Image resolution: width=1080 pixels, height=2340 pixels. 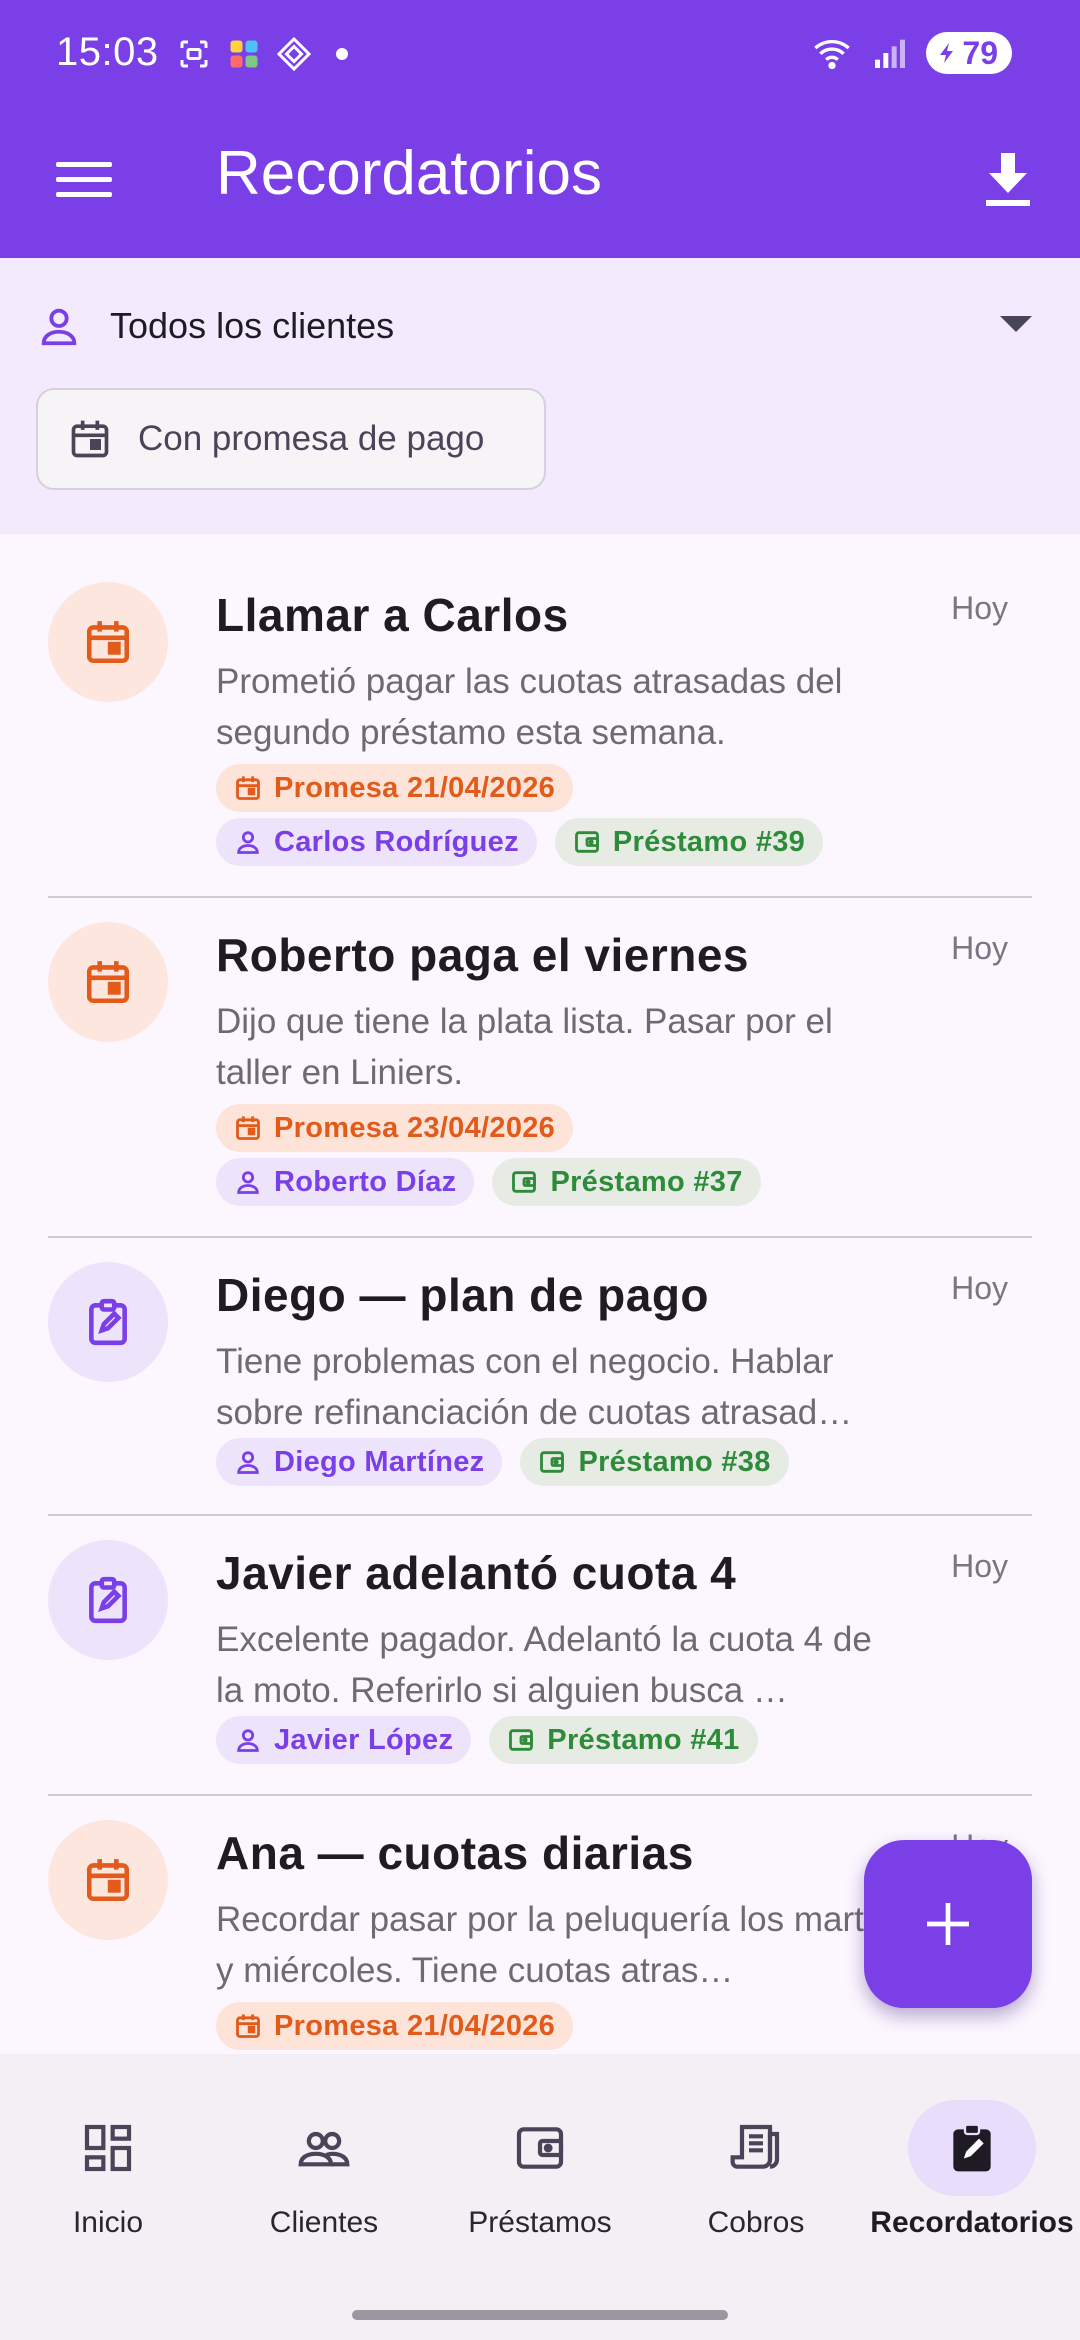 I want to click on plus-icon, so click(x=948, y=1924).